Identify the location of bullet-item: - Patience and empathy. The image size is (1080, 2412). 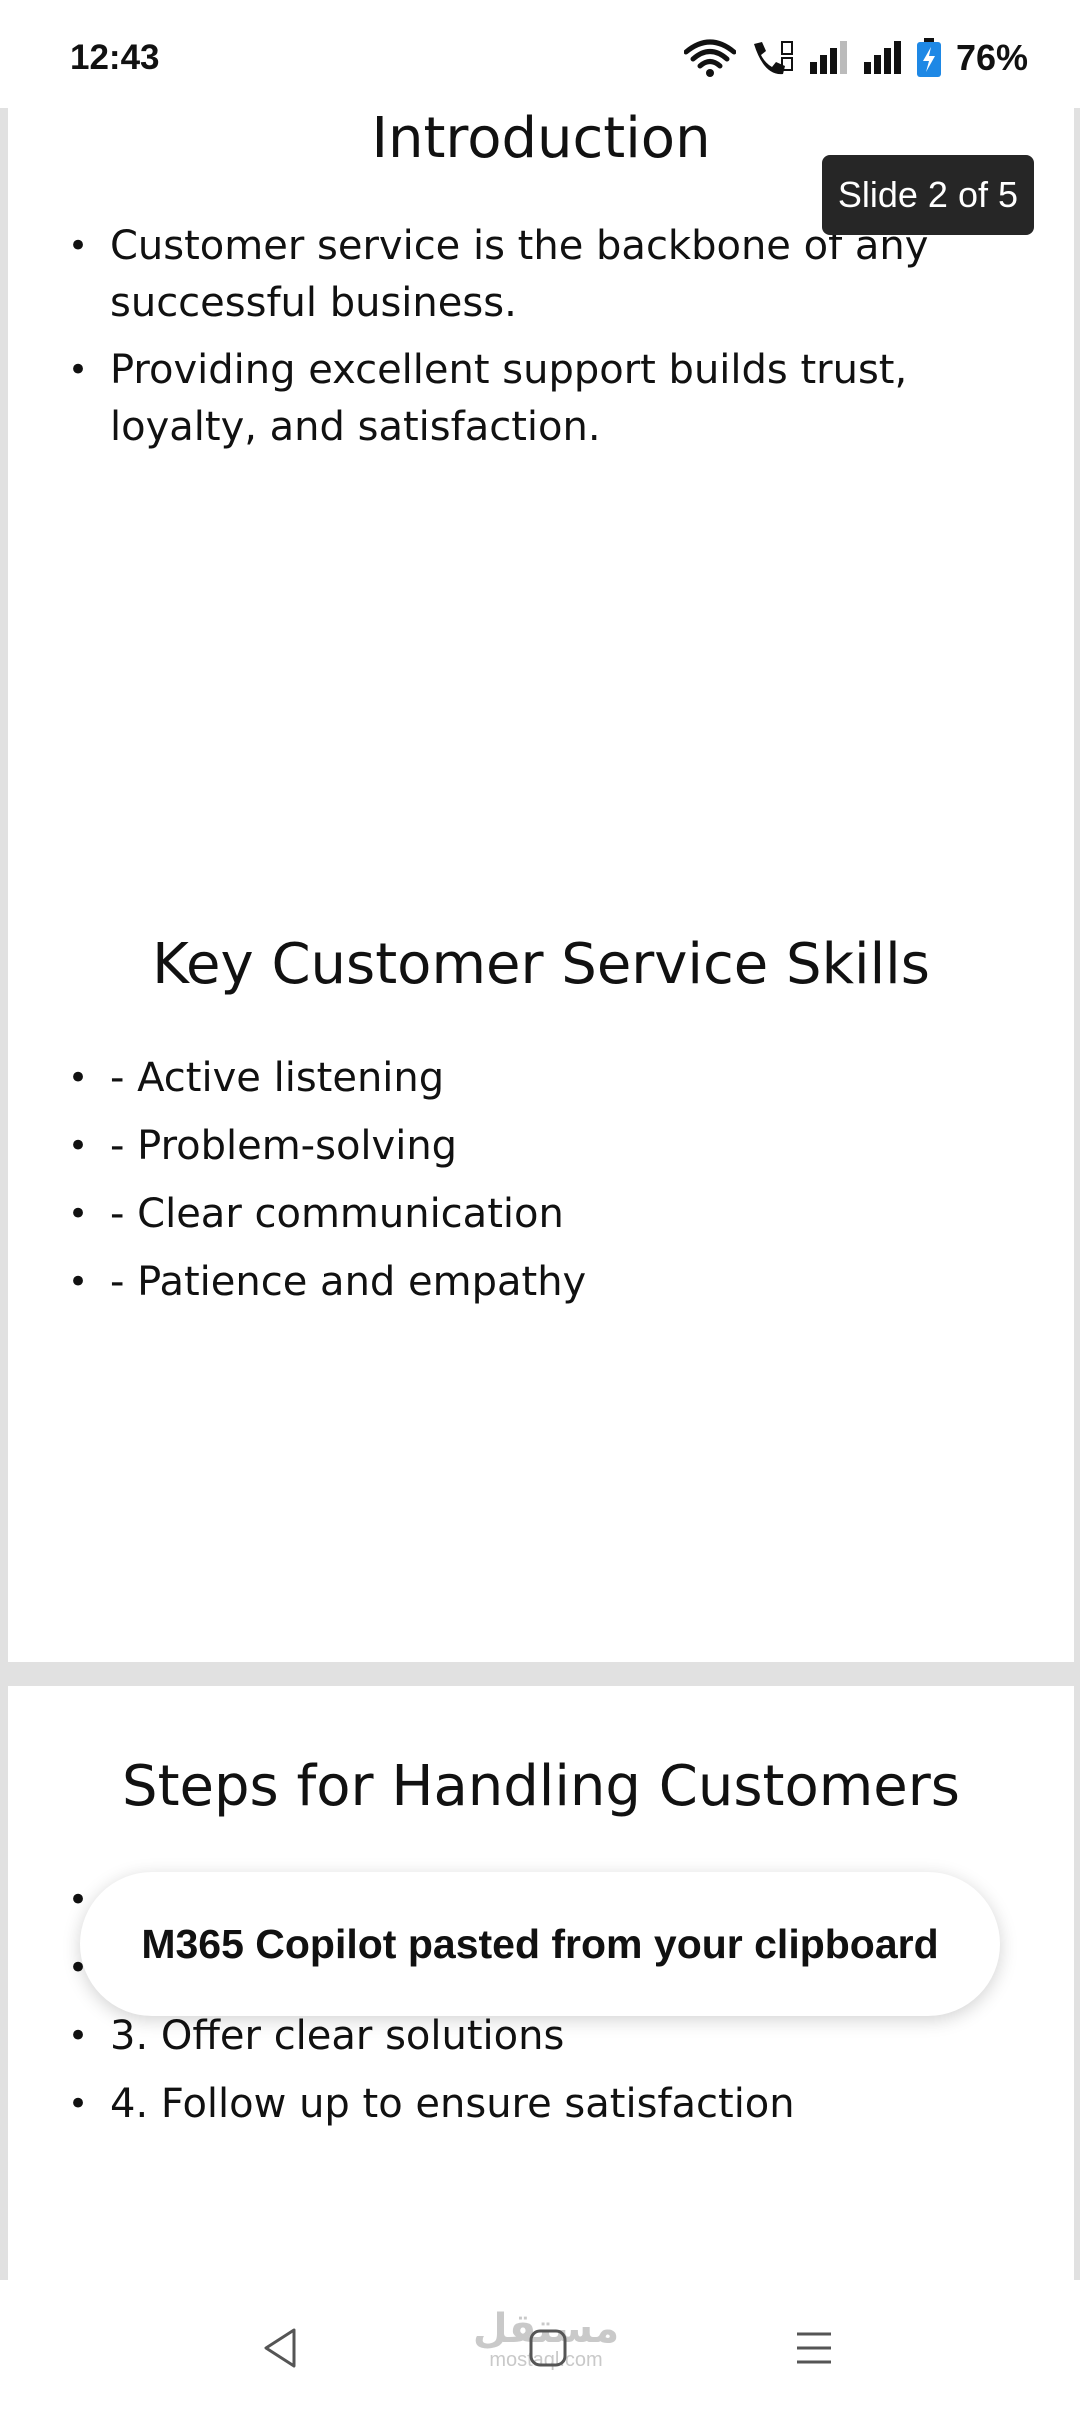
(533, 1288).